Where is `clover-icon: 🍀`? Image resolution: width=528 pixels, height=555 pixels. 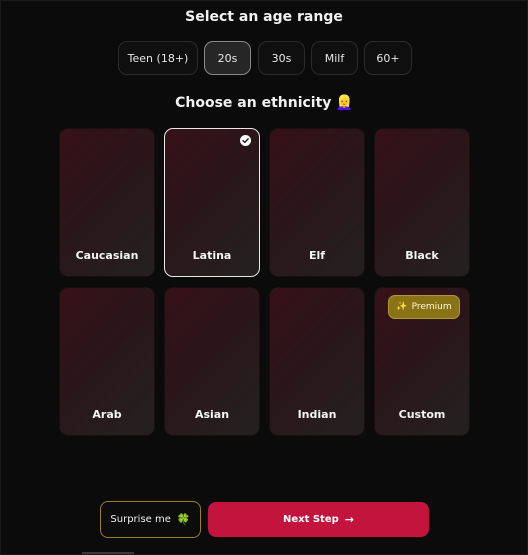
clover-icon: 🍀 is located at coordinates (183, 519).